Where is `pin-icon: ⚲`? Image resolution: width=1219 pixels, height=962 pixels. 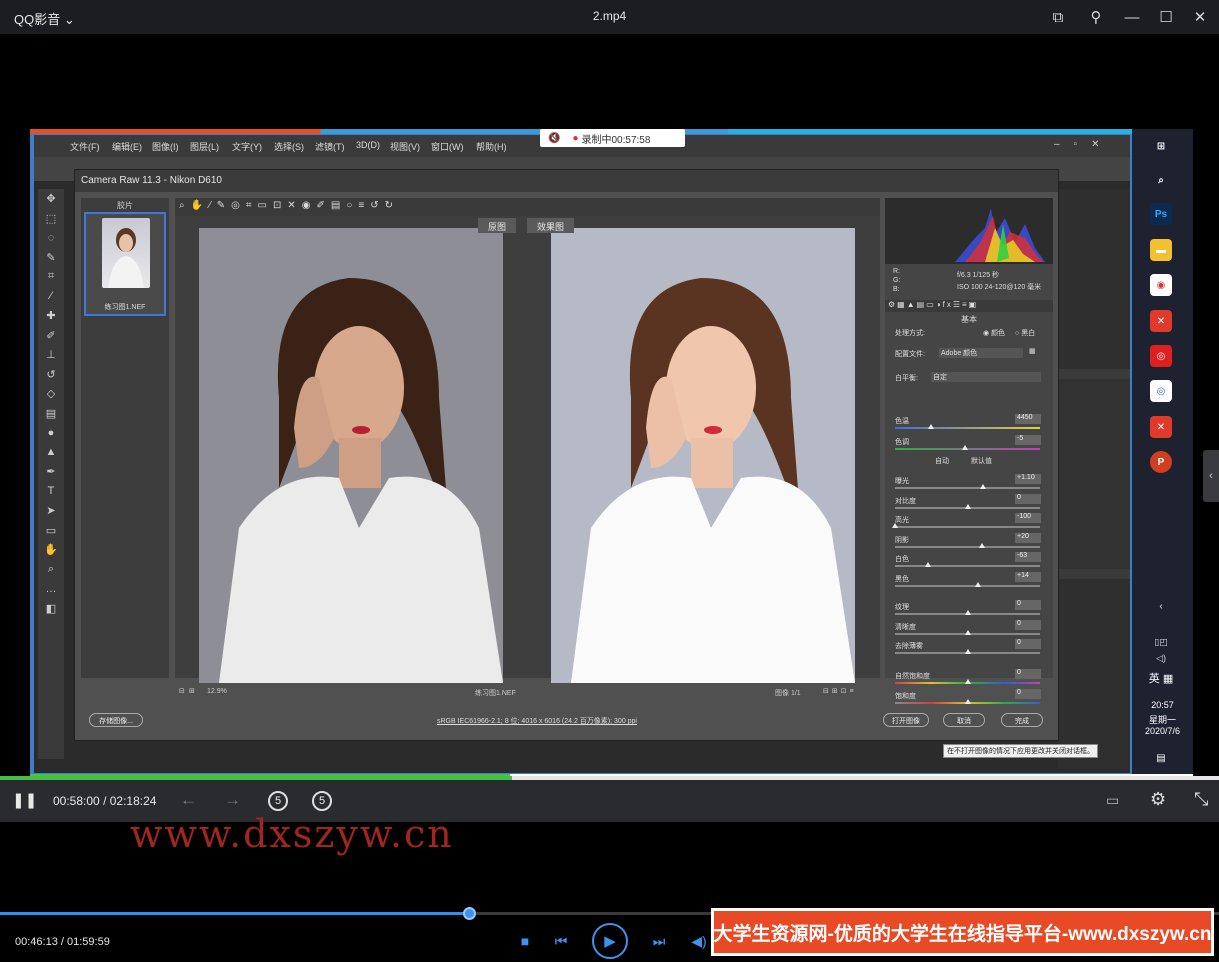 pin-icon: ⚲ is located at coordinates (1096, 17).